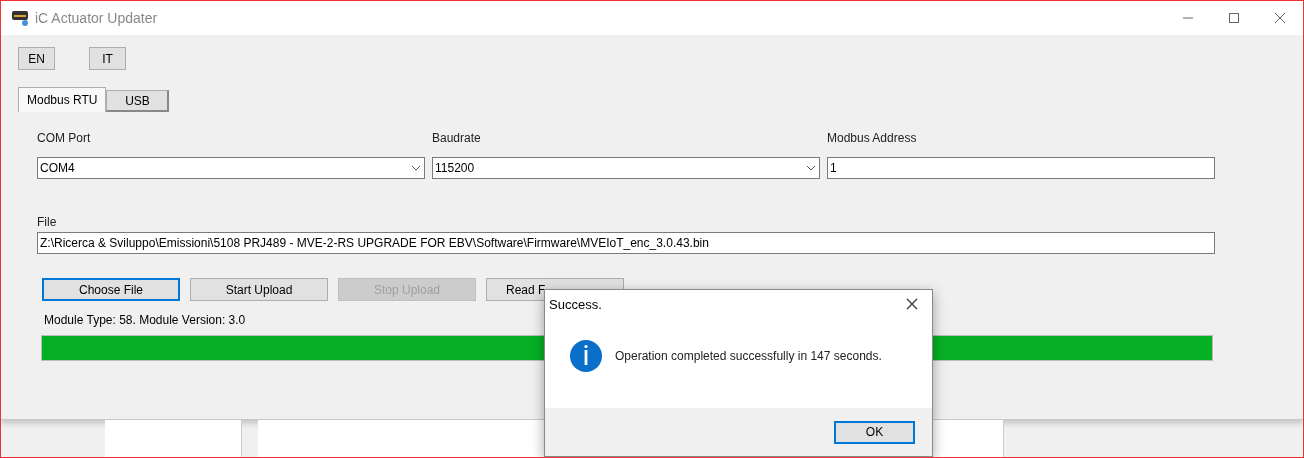 The height and width of the screenshot is (458, 1304). Describe the element at coordinates (259, 289) in the screenshot. I see `action-button: Start Upload` at that location.